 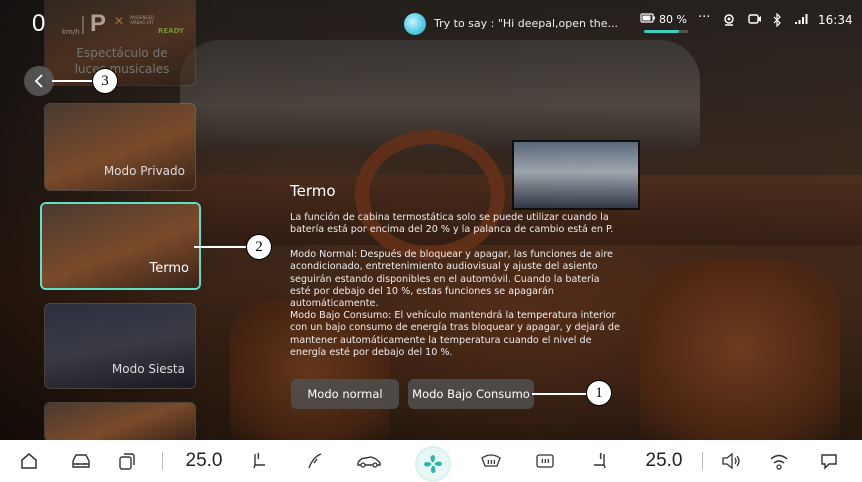 What do you see at coordinates (835, 20) in the screenshot?
I see `clock: 16:34` at bounding box center [835, 20].